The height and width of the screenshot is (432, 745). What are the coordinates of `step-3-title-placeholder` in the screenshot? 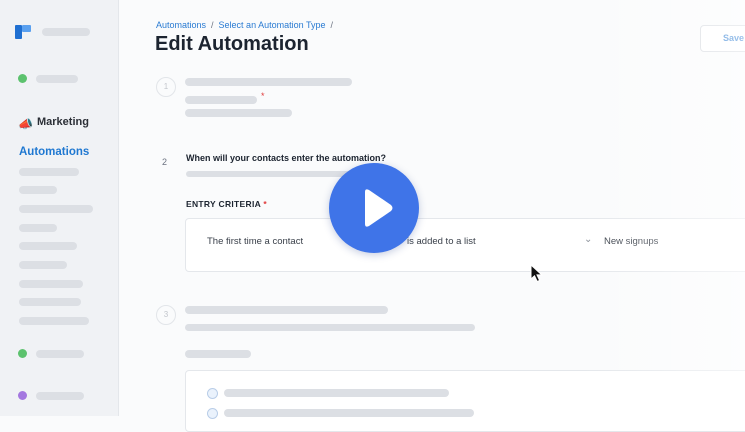 It's located at (286, 310).